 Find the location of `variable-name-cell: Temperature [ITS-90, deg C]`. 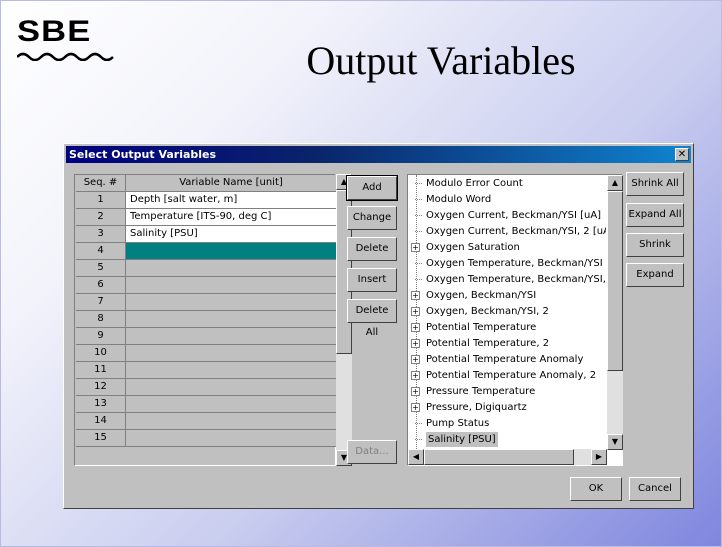

variable-name-cell: Temperature [ITS-90, deg C] is located at coordinates (231, 217).